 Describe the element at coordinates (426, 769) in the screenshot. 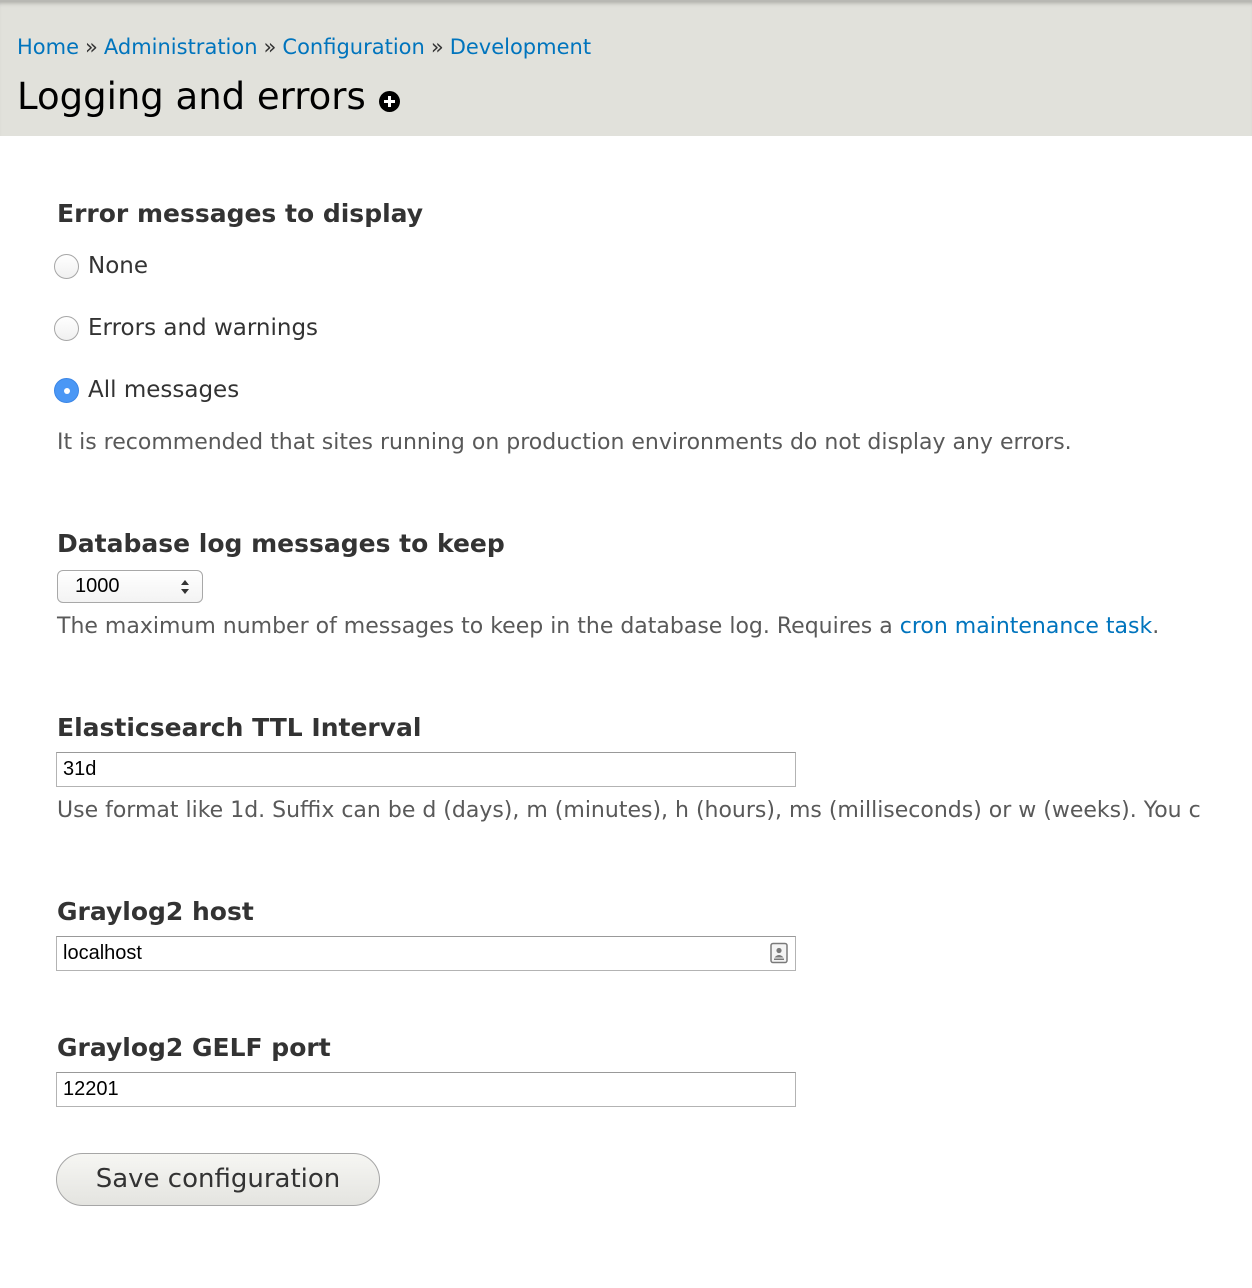

I see `es-ttl-input: 31d` at that location.